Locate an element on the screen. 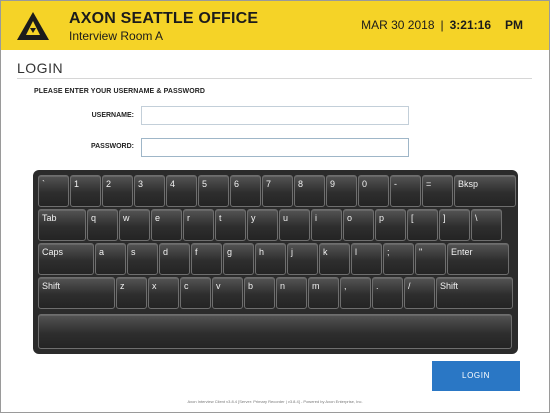 Image resolution: width=550 pixels, height=413 pixels. key-caps: Caps is located at coordinates (66, 259).